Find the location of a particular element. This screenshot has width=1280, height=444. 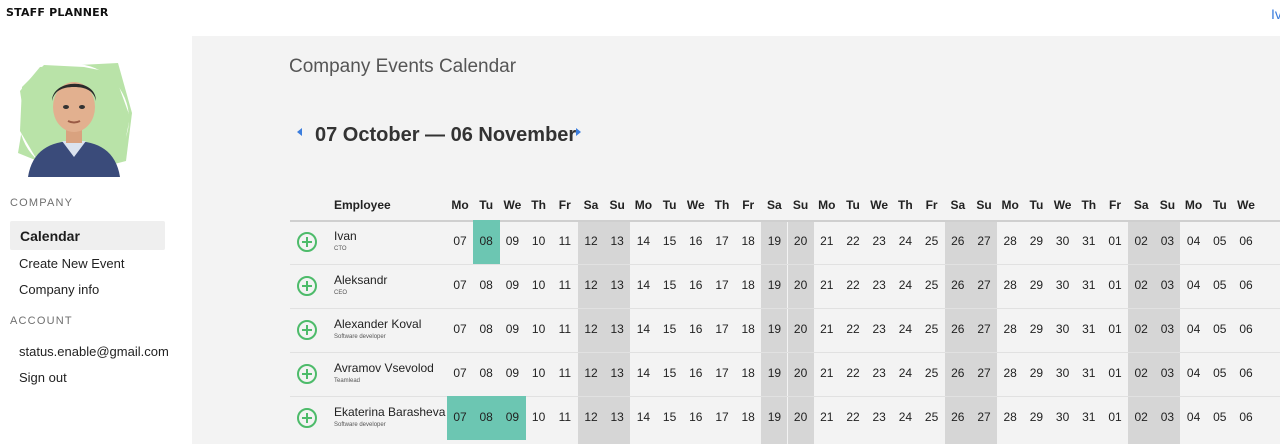

day-cell: 17 is located at coordinates (722, 417).